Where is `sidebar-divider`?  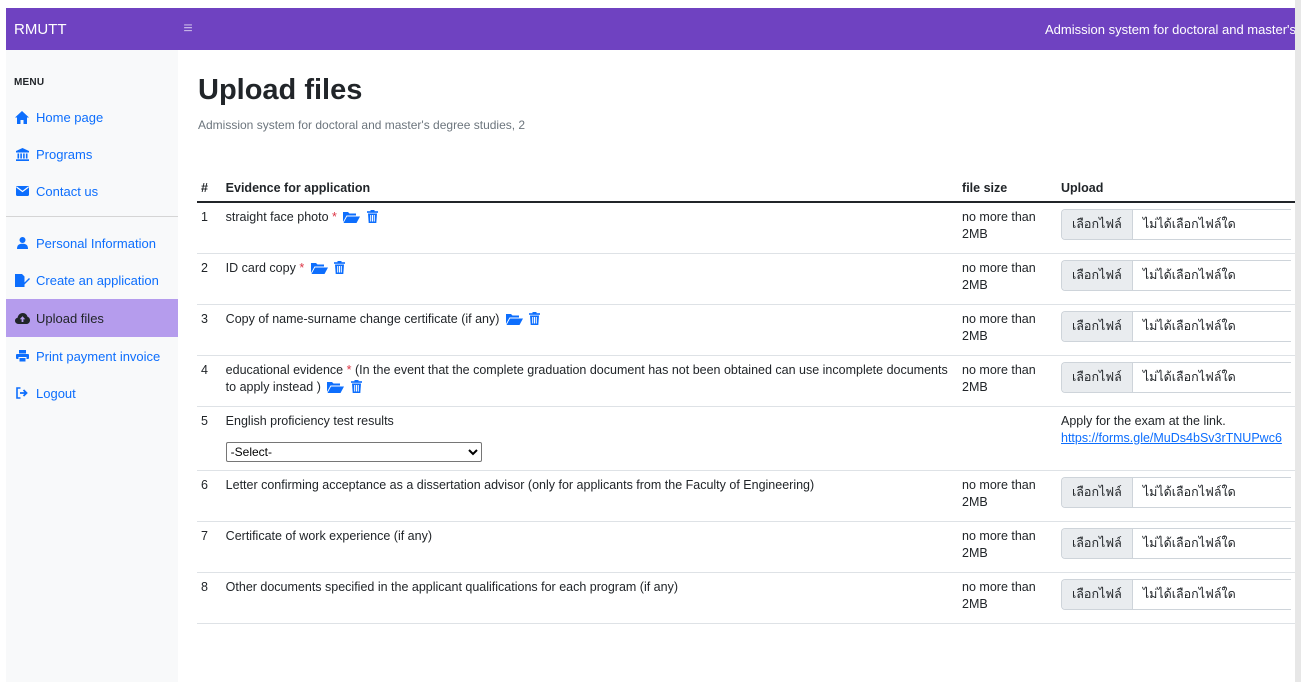 sidebar-divider is located at coordinates (92, 216).